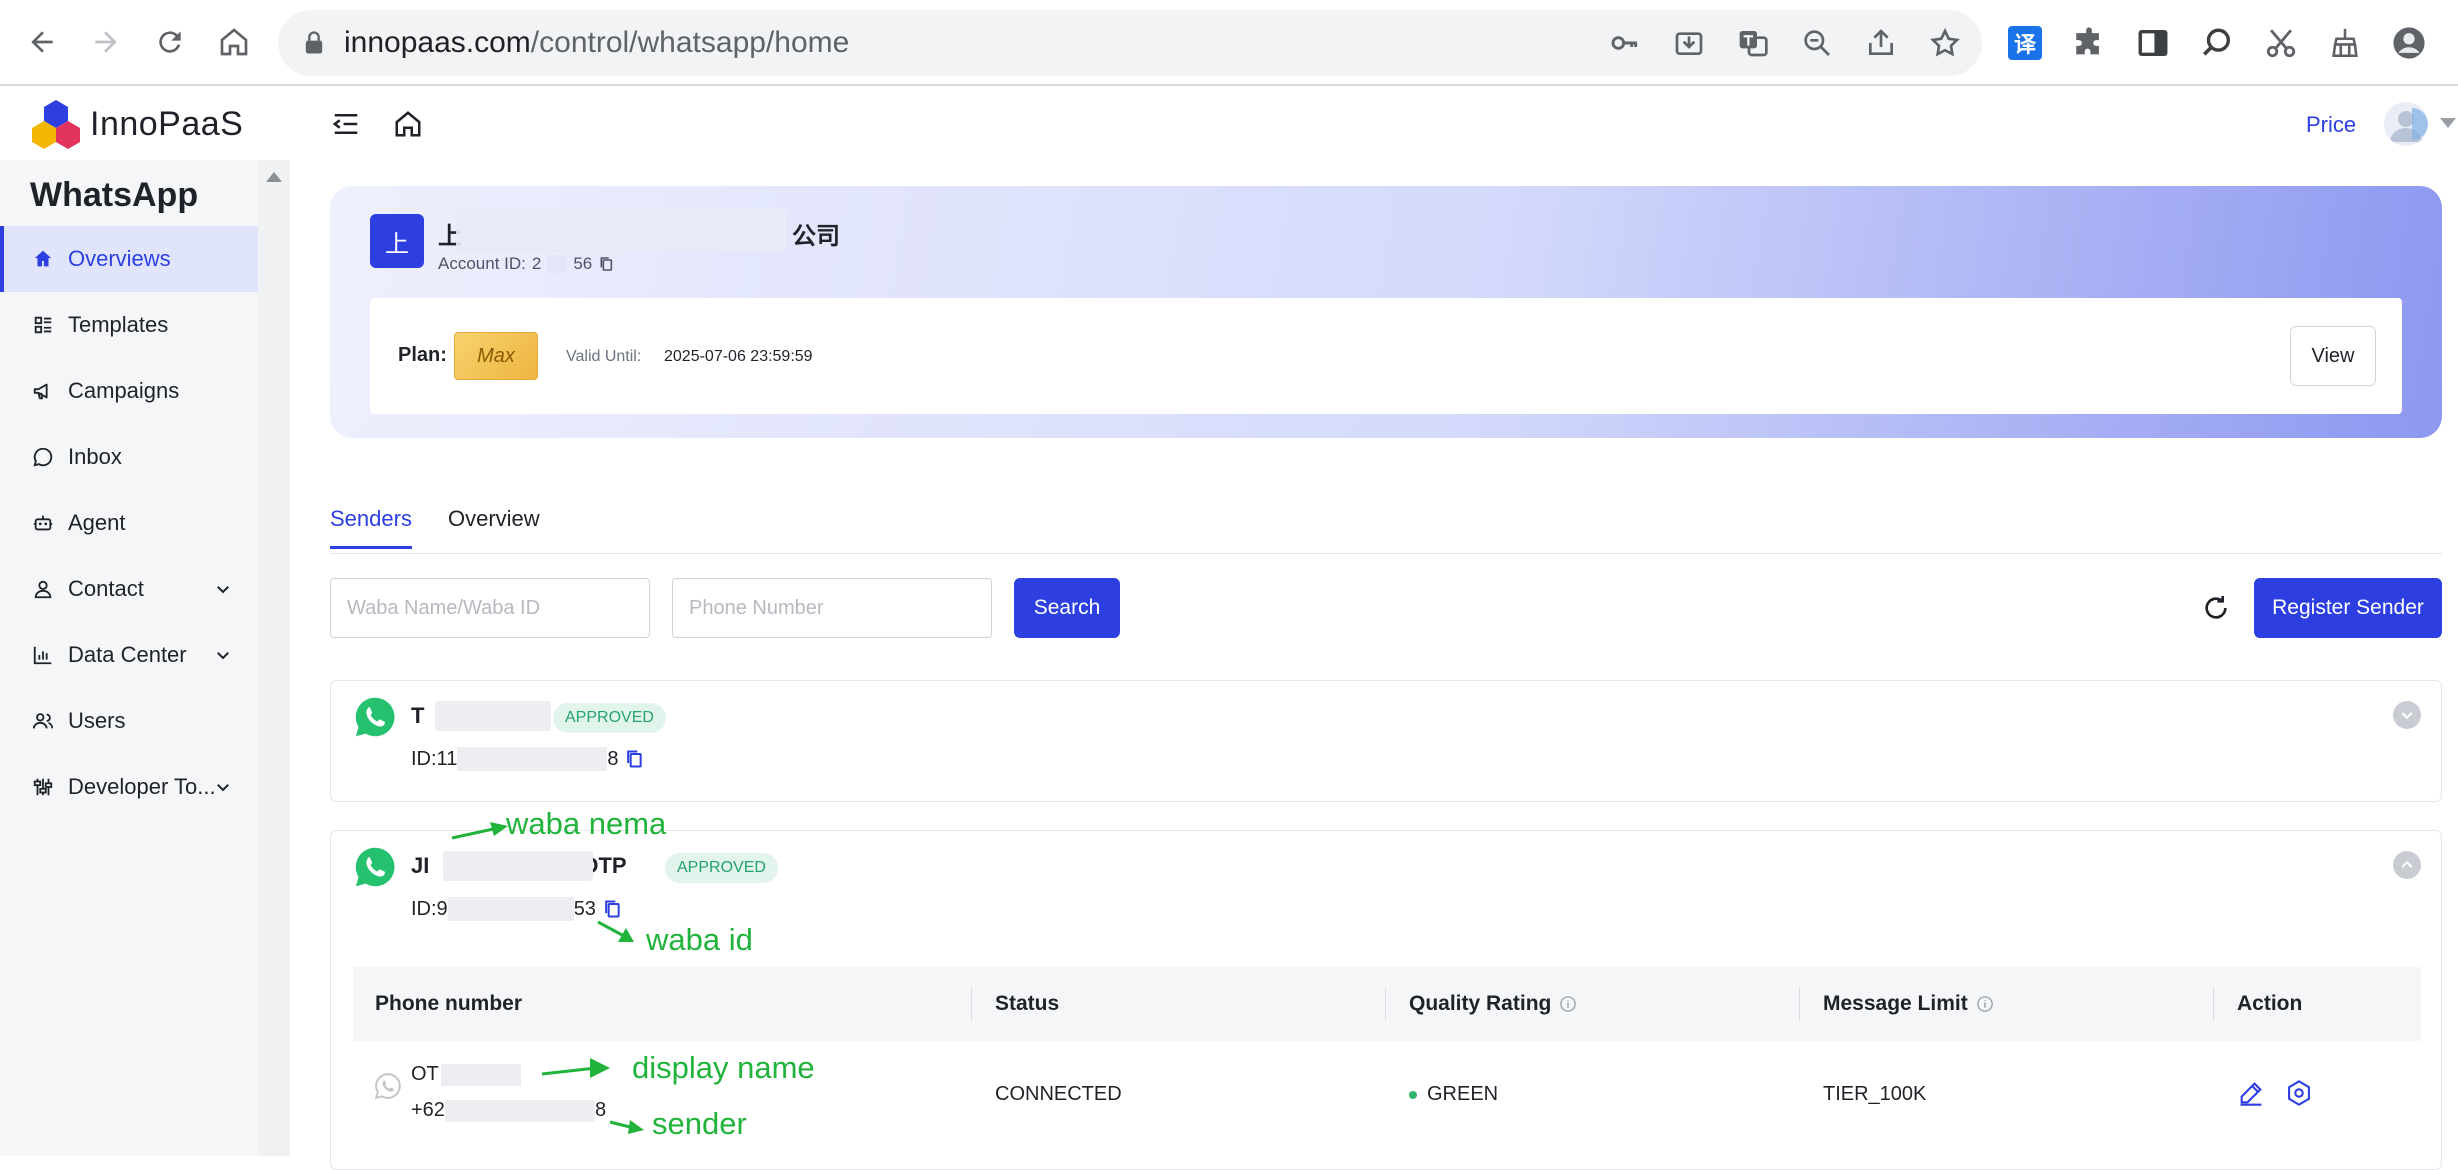  I want to click on sidebar-item-label: Contact, so click(106, 588).